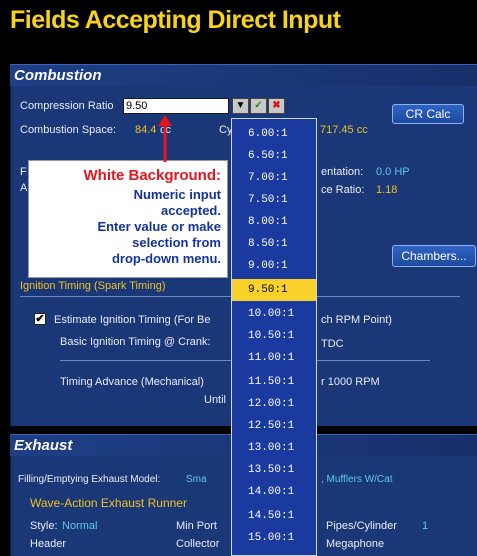 The image size is (477, 556). Describe the element at coordinates (176, 106) in the screenshot. I see `compression-ratio-input: 9.50` at that location.